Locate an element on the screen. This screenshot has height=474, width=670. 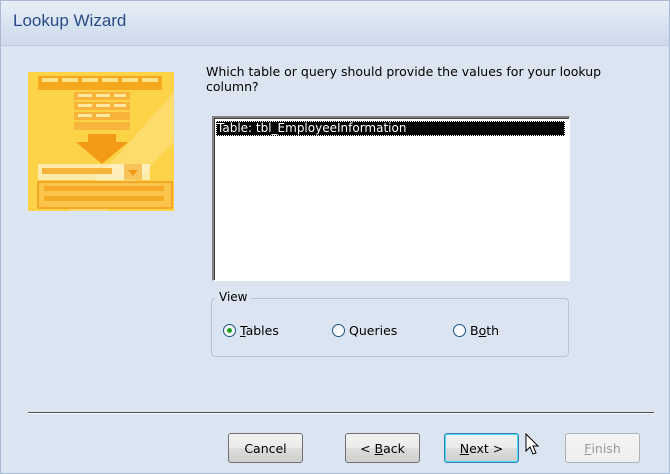
radio-selected-dot is located at coordinates (229, 330).